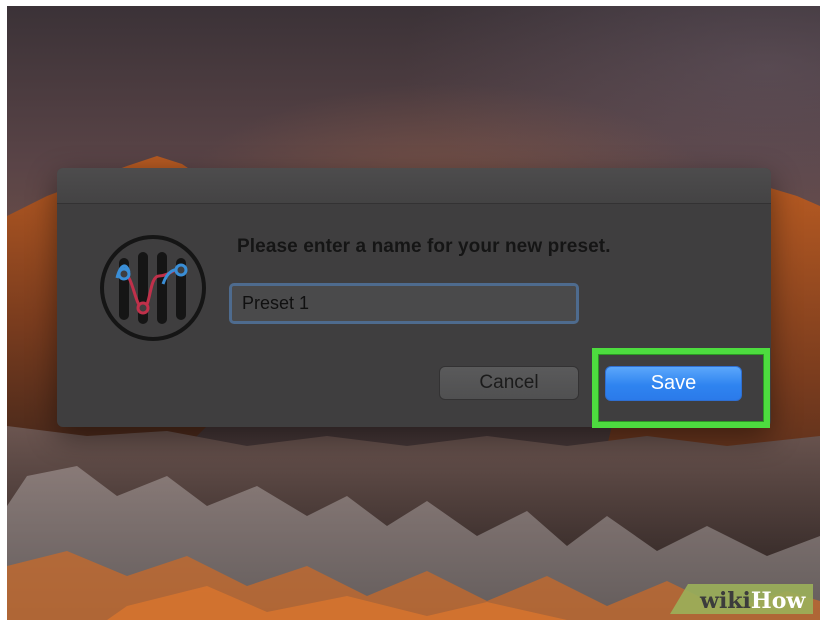 The width and height of the screenshot is (820, 620). What do you see at coordinates (414, 186) in the screenshot?
I see `dialog-titlebar` at bounding box center [414, 186].